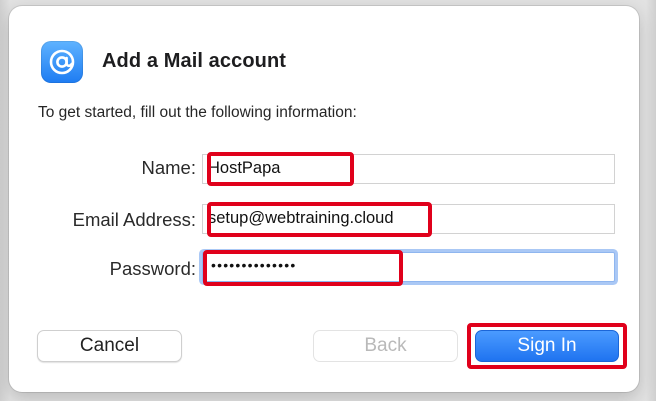 Image resolution: width=656 pixels, height=401 pixels. Describe the element at coordinates (385, 346) in the screenshot. I see `back-button: Back` at that location.